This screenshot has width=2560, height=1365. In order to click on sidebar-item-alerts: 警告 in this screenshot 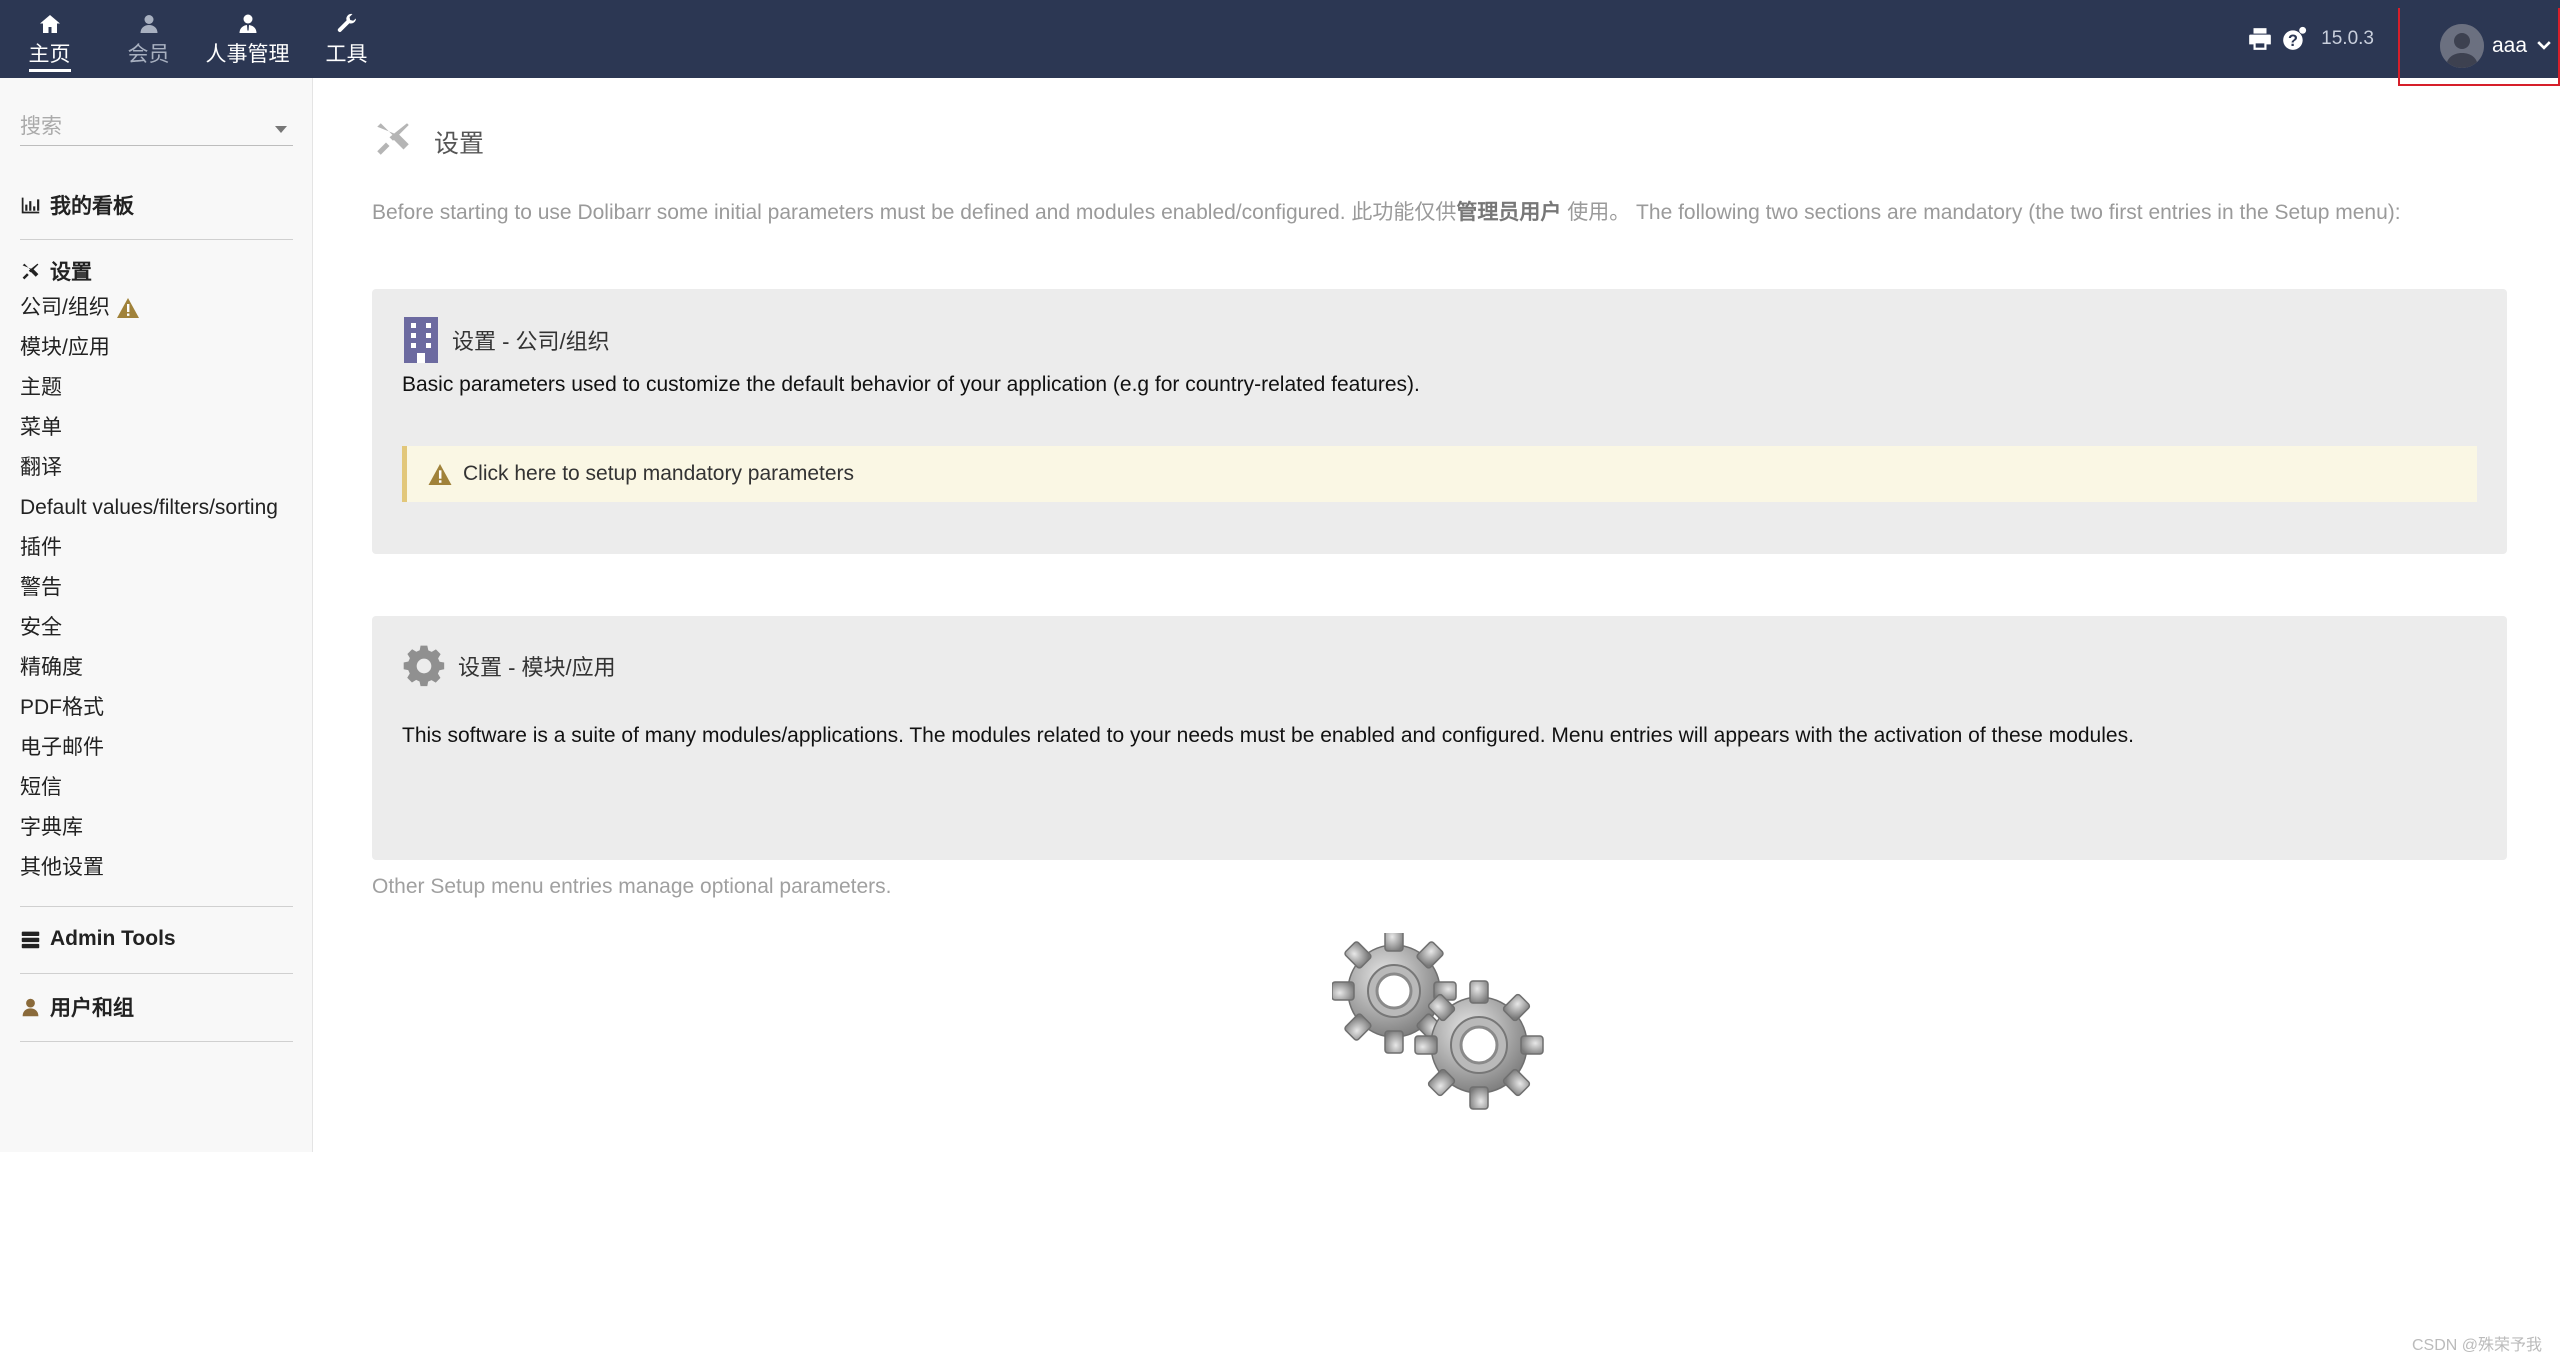, I will do `click(156, 588)`.